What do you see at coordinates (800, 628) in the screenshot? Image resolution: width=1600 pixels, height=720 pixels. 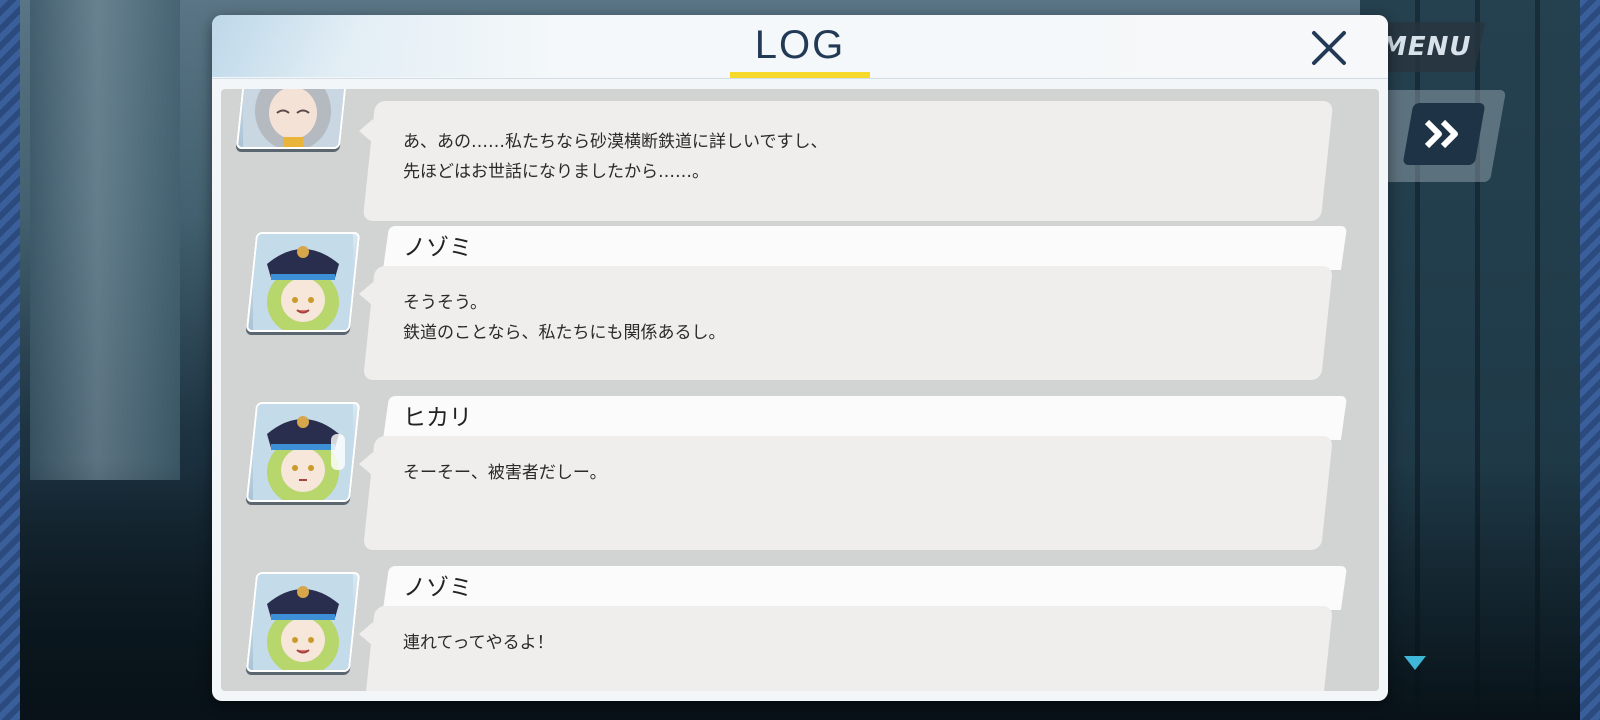 I see `log-entry: ノゾミ 連れてってやるよ！` at bounding box center [800, 628].